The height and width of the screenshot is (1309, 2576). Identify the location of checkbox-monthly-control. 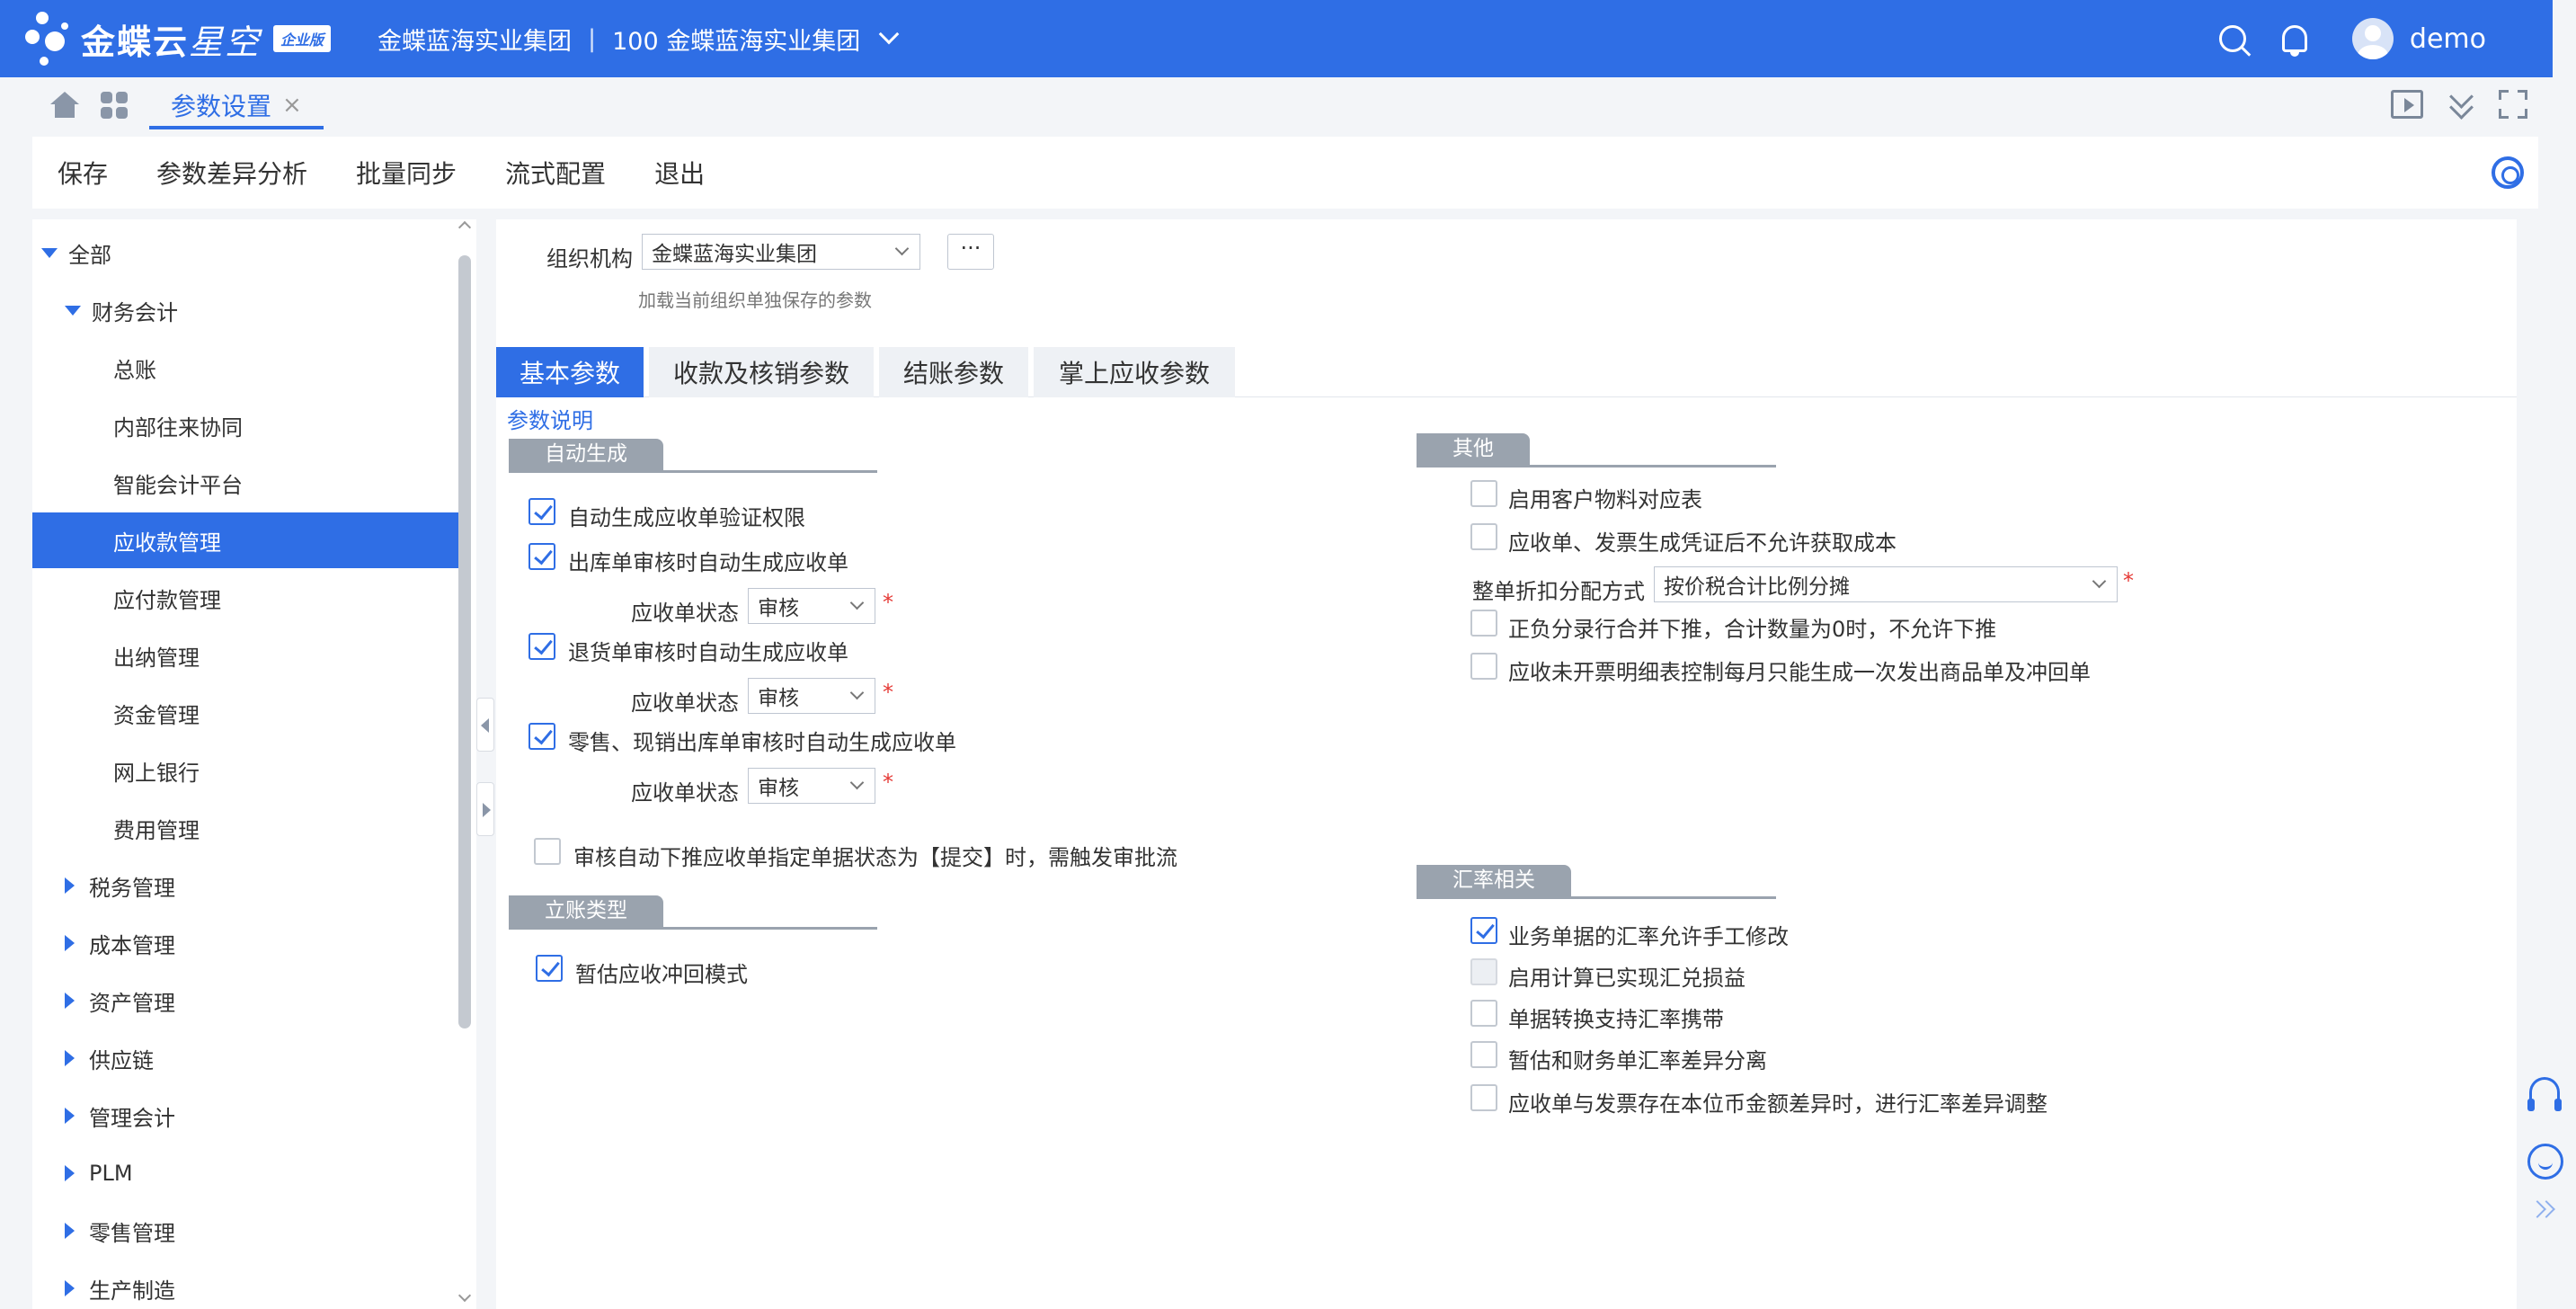
(1483, 666).